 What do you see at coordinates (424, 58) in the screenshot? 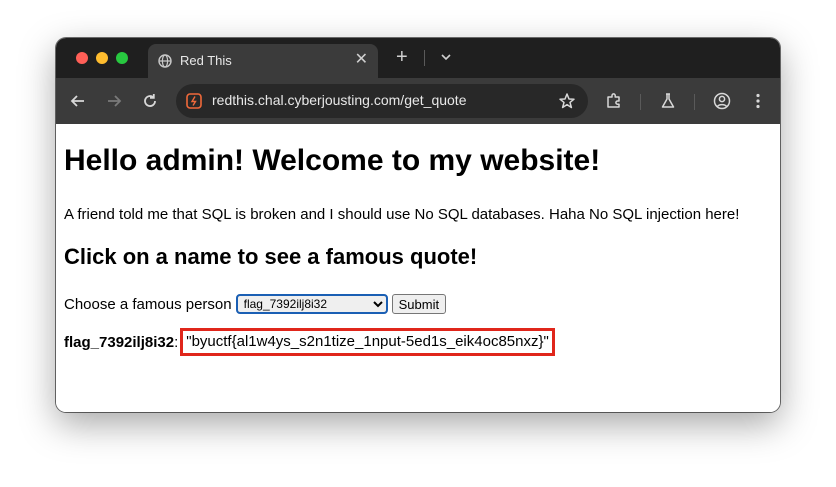
I see `tab-divider` at bounding box center [424, 58].